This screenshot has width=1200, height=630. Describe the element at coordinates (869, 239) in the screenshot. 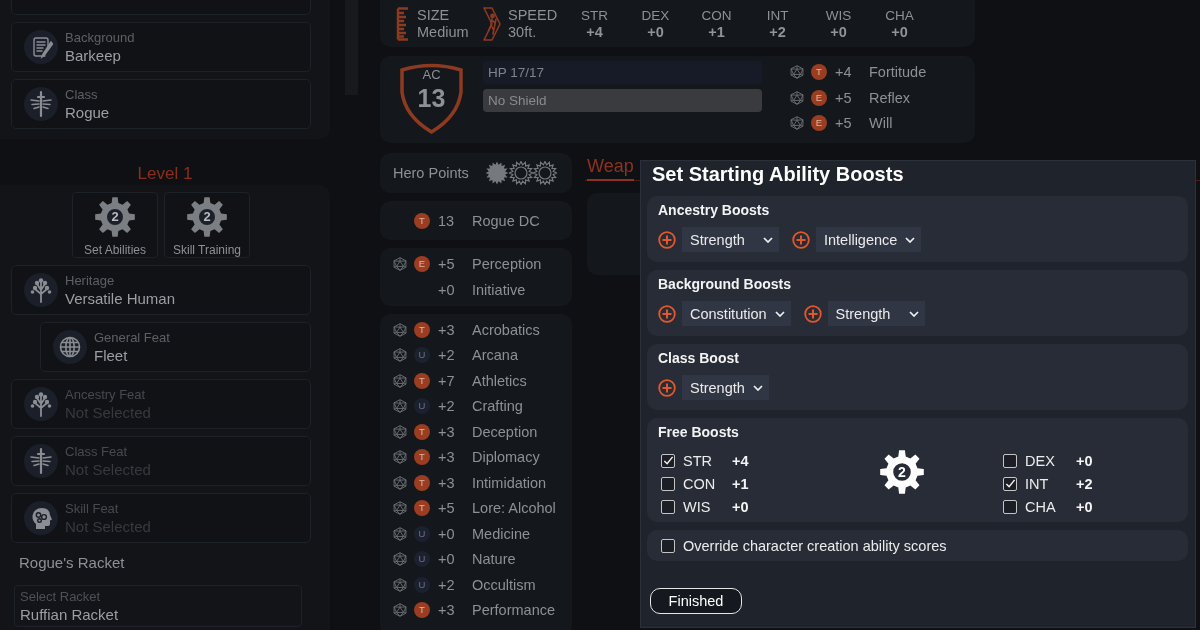

I see `ability-select: Intelligence` at that location.